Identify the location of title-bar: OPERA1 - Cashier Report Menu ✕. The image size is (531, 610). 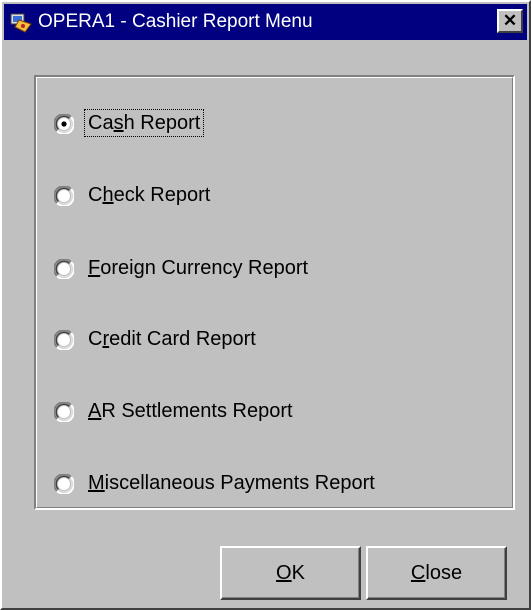
(265, 22).